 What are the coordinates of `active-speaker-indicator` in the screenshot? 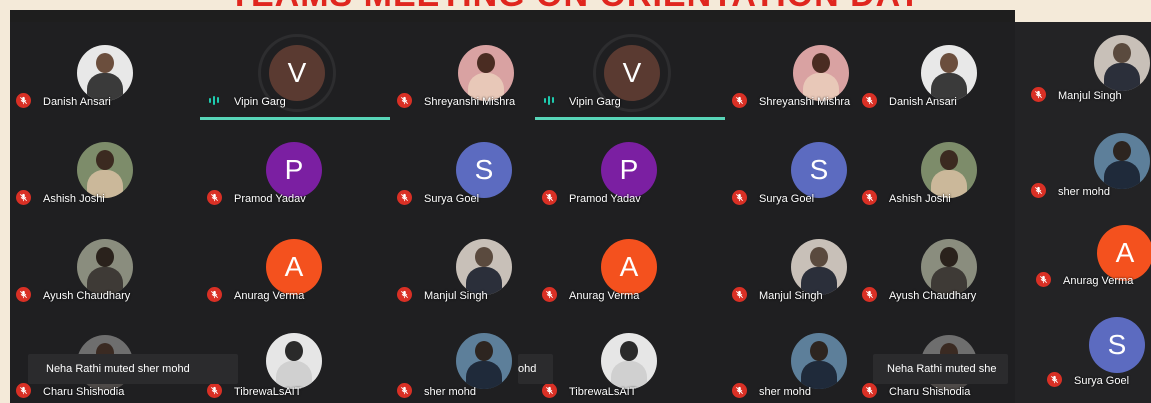 It's located at (295, 118).